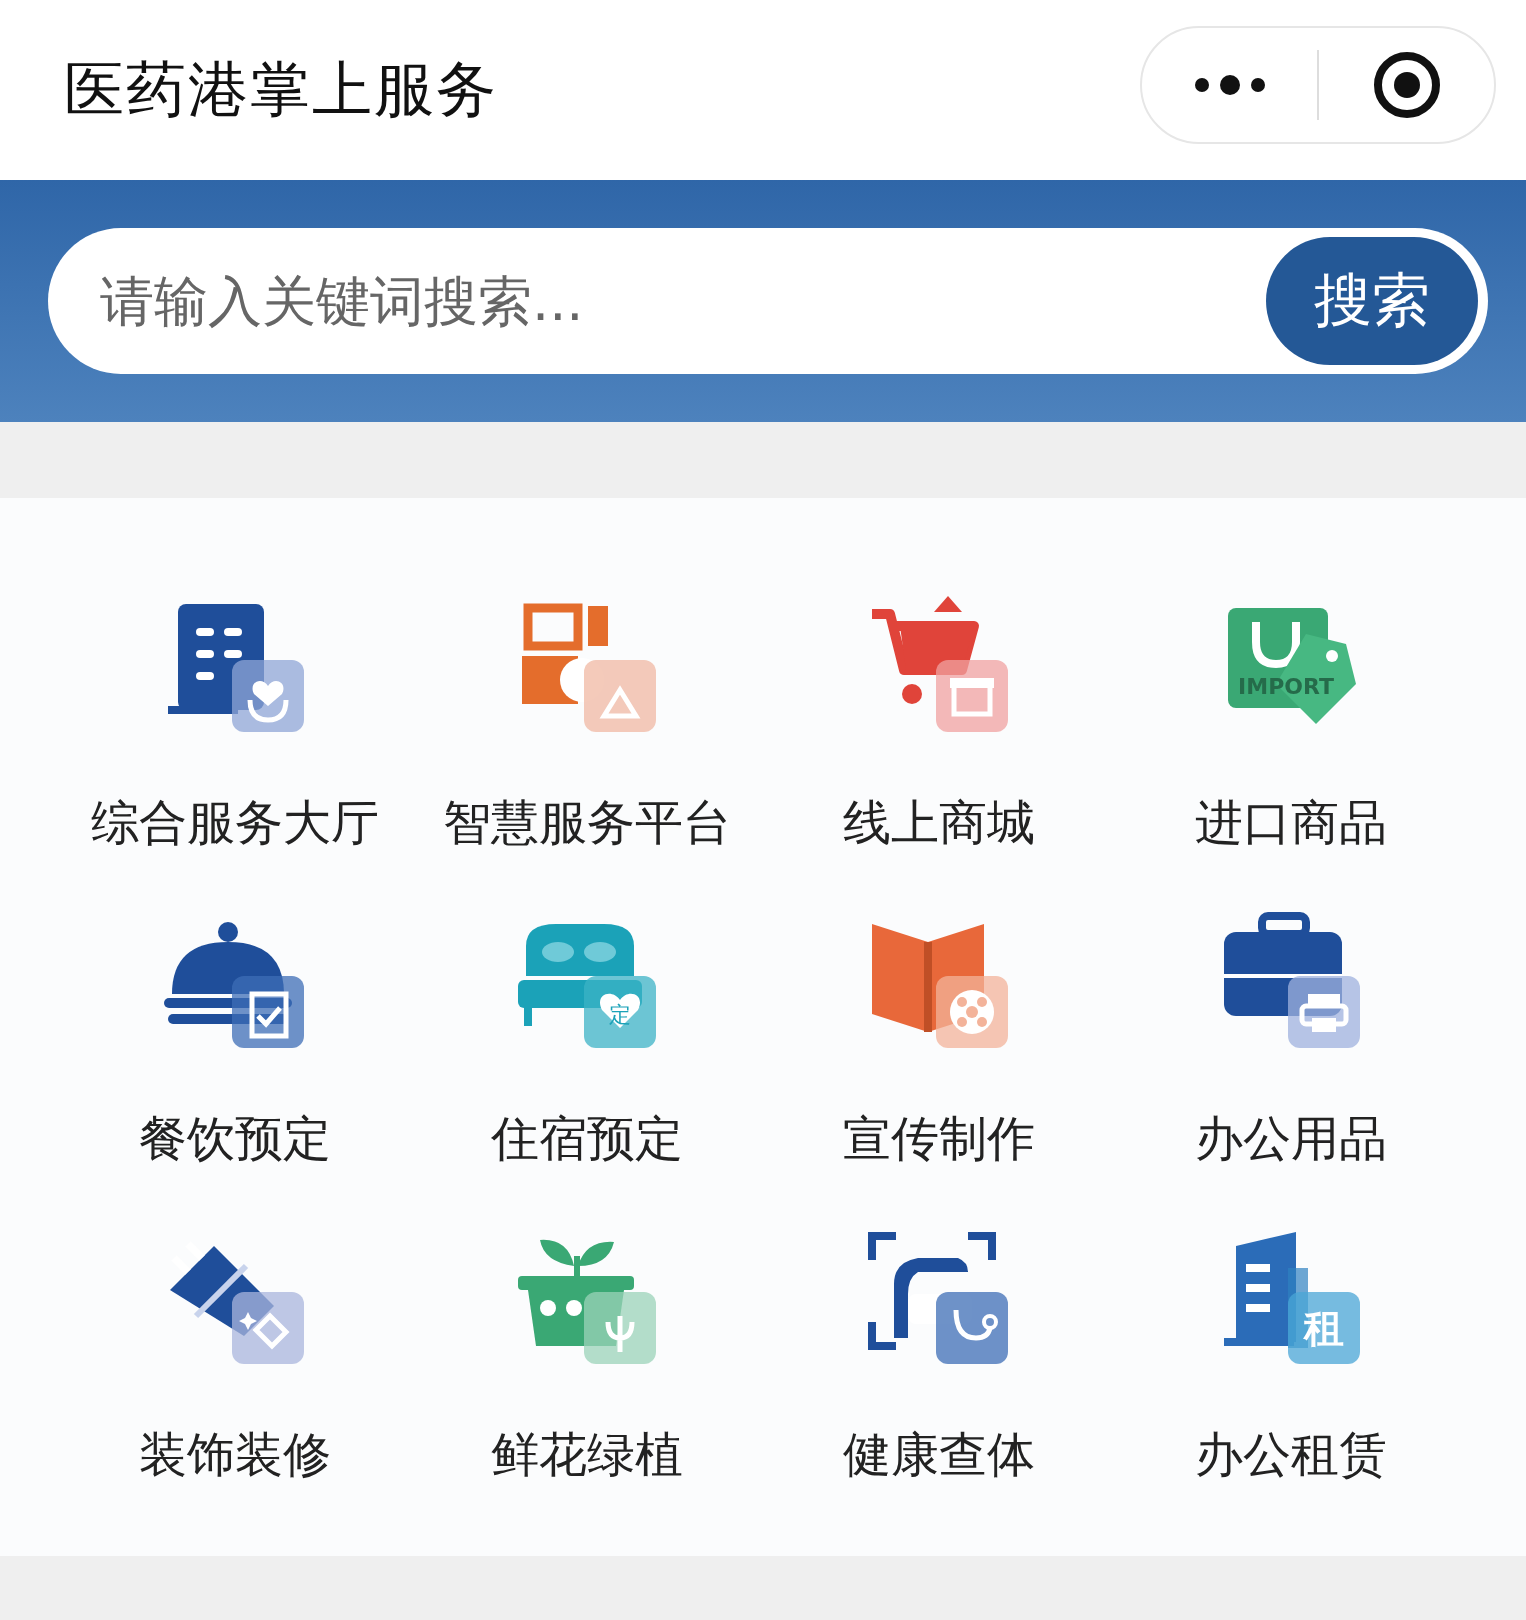 Image resolution: width=1526 pixels, height=1620 pixels. Describe the element at coordinates (235, 724) in the screenshot. I see `service-item: 综合服务大厅` at that location.